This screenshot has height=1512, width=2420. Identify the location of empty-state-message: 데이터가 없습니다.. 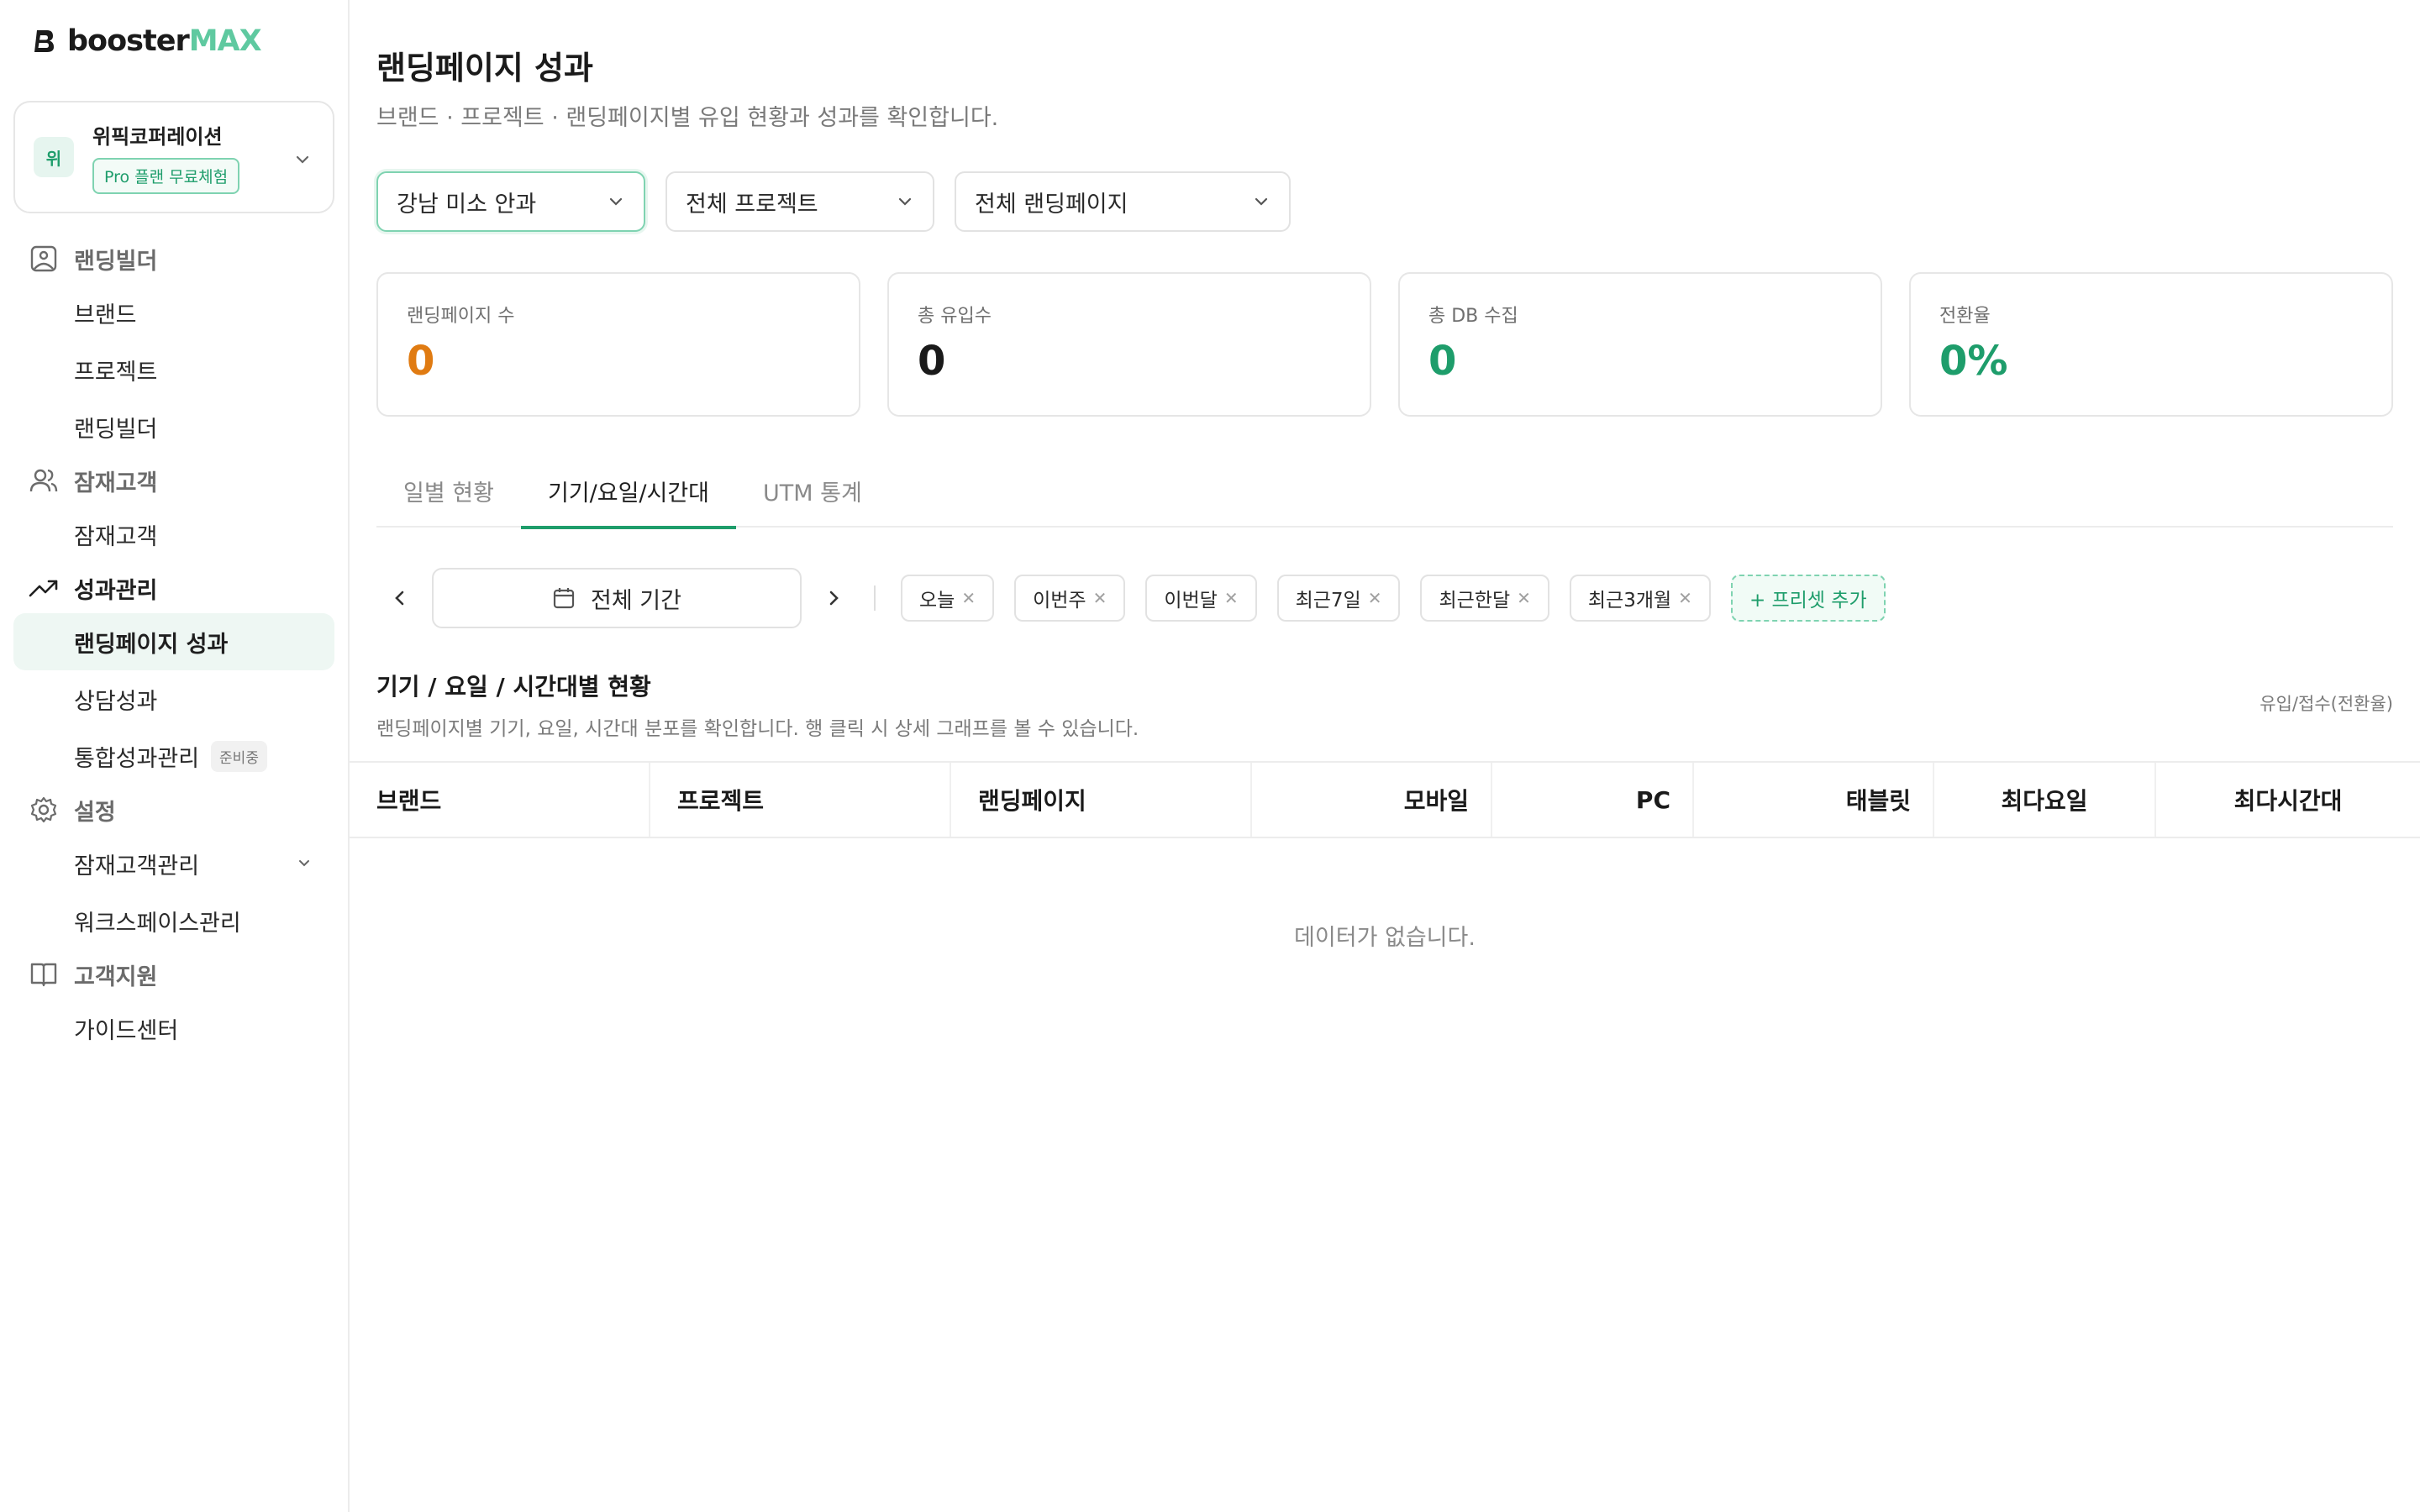
(1385, 937).